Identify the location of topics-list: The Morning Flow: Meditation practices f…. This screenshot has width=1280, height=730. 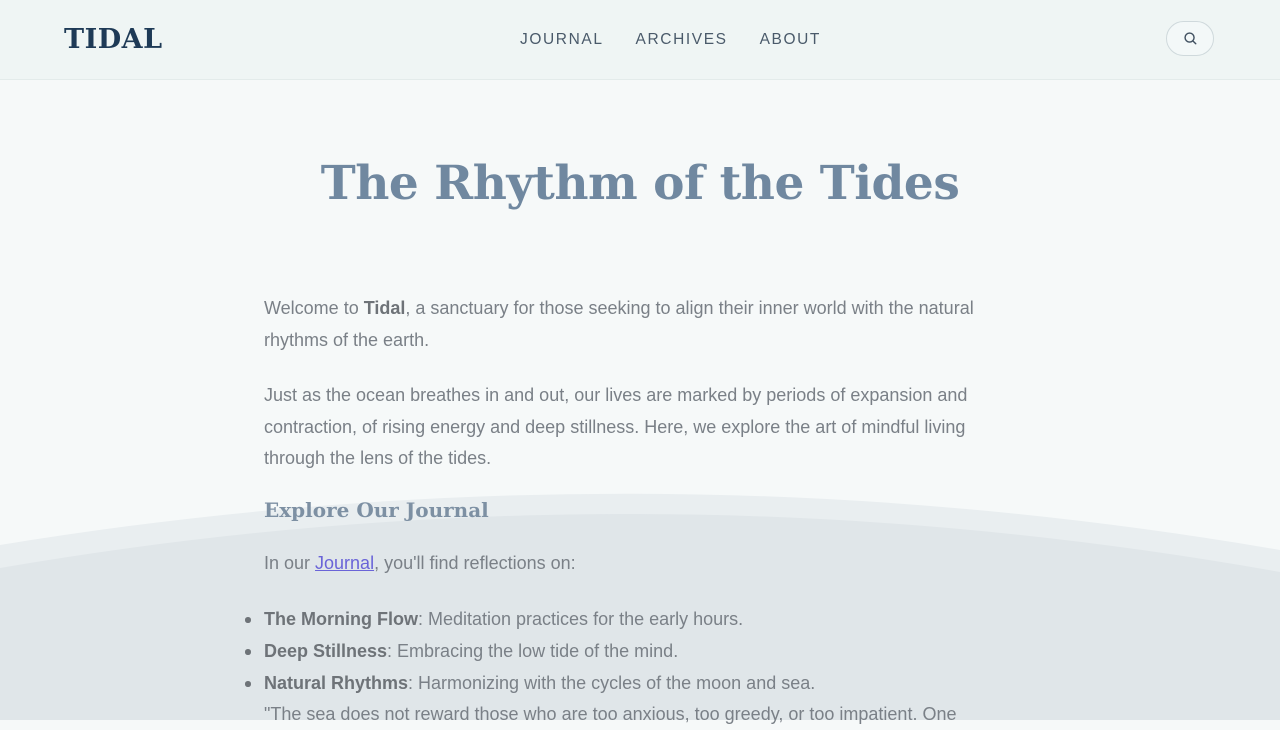
(630, 651).